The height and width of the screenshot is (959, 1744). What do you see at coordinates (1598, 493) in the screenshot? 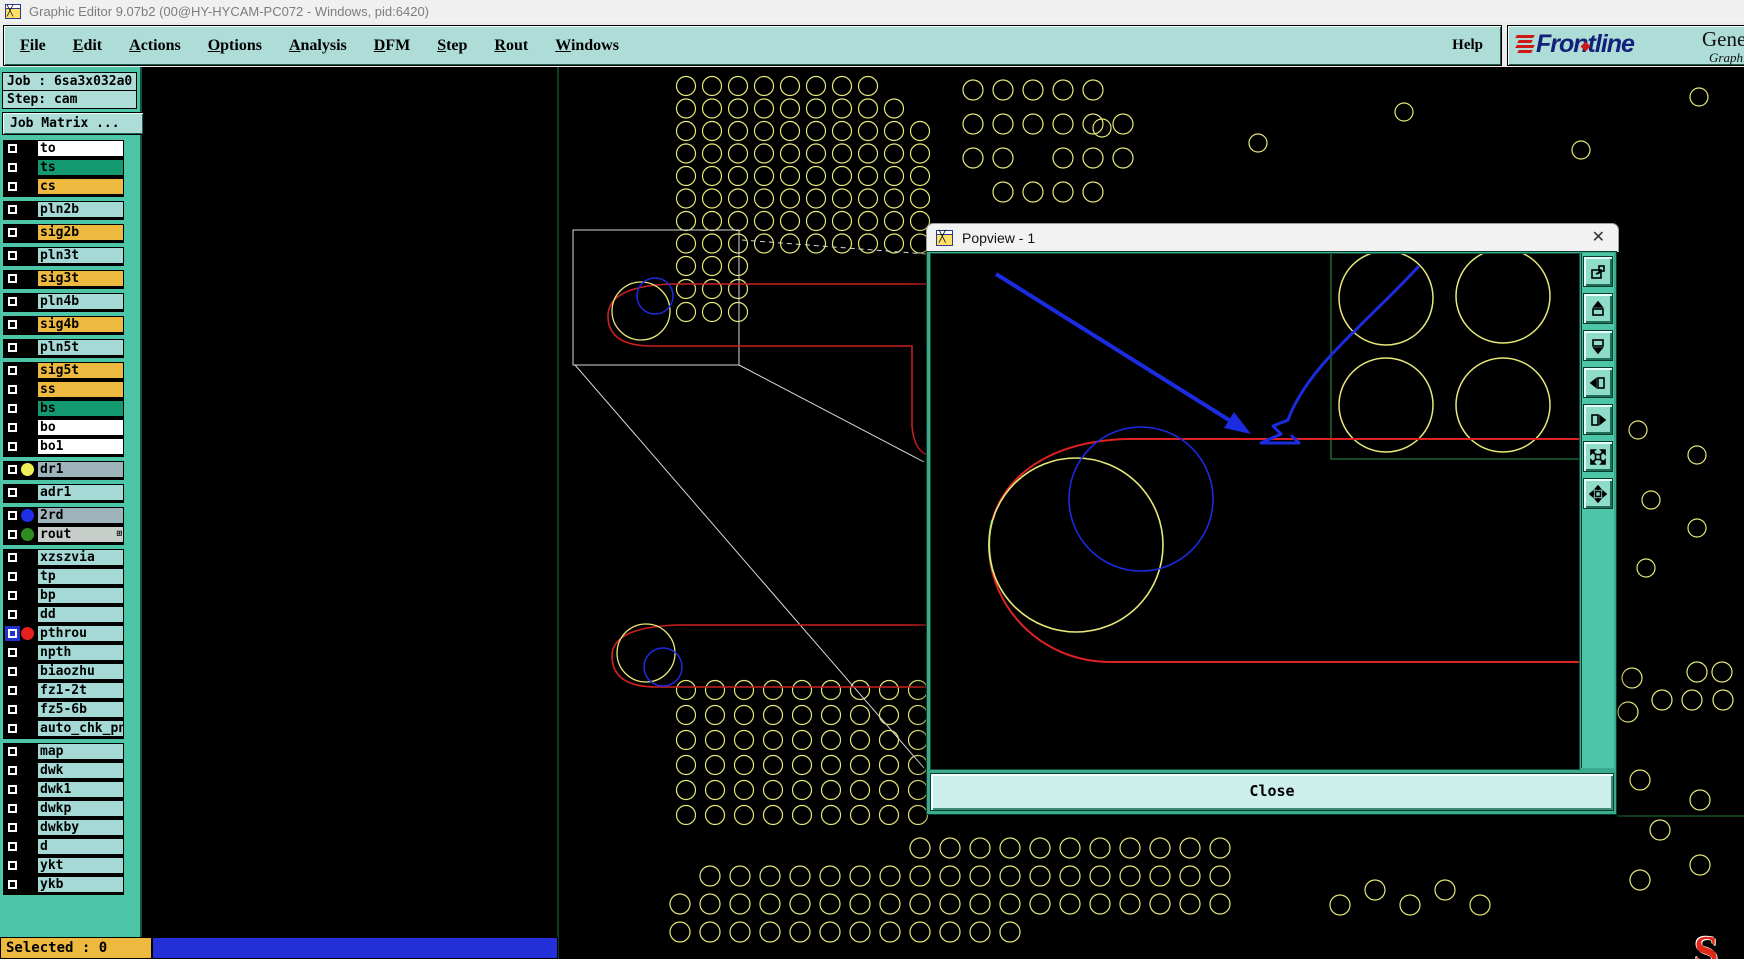
I see `center-view-button` at bounding box center [1598, 493].